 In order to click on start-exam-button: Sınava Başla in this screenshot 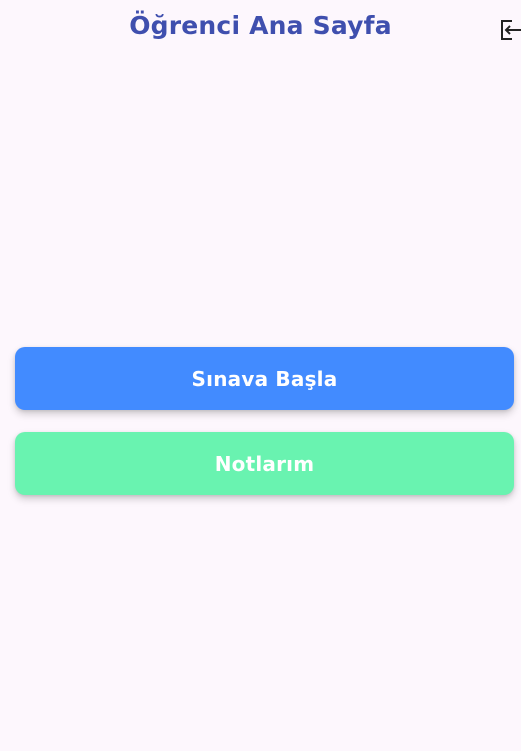, I will do `click(264, 378)`.